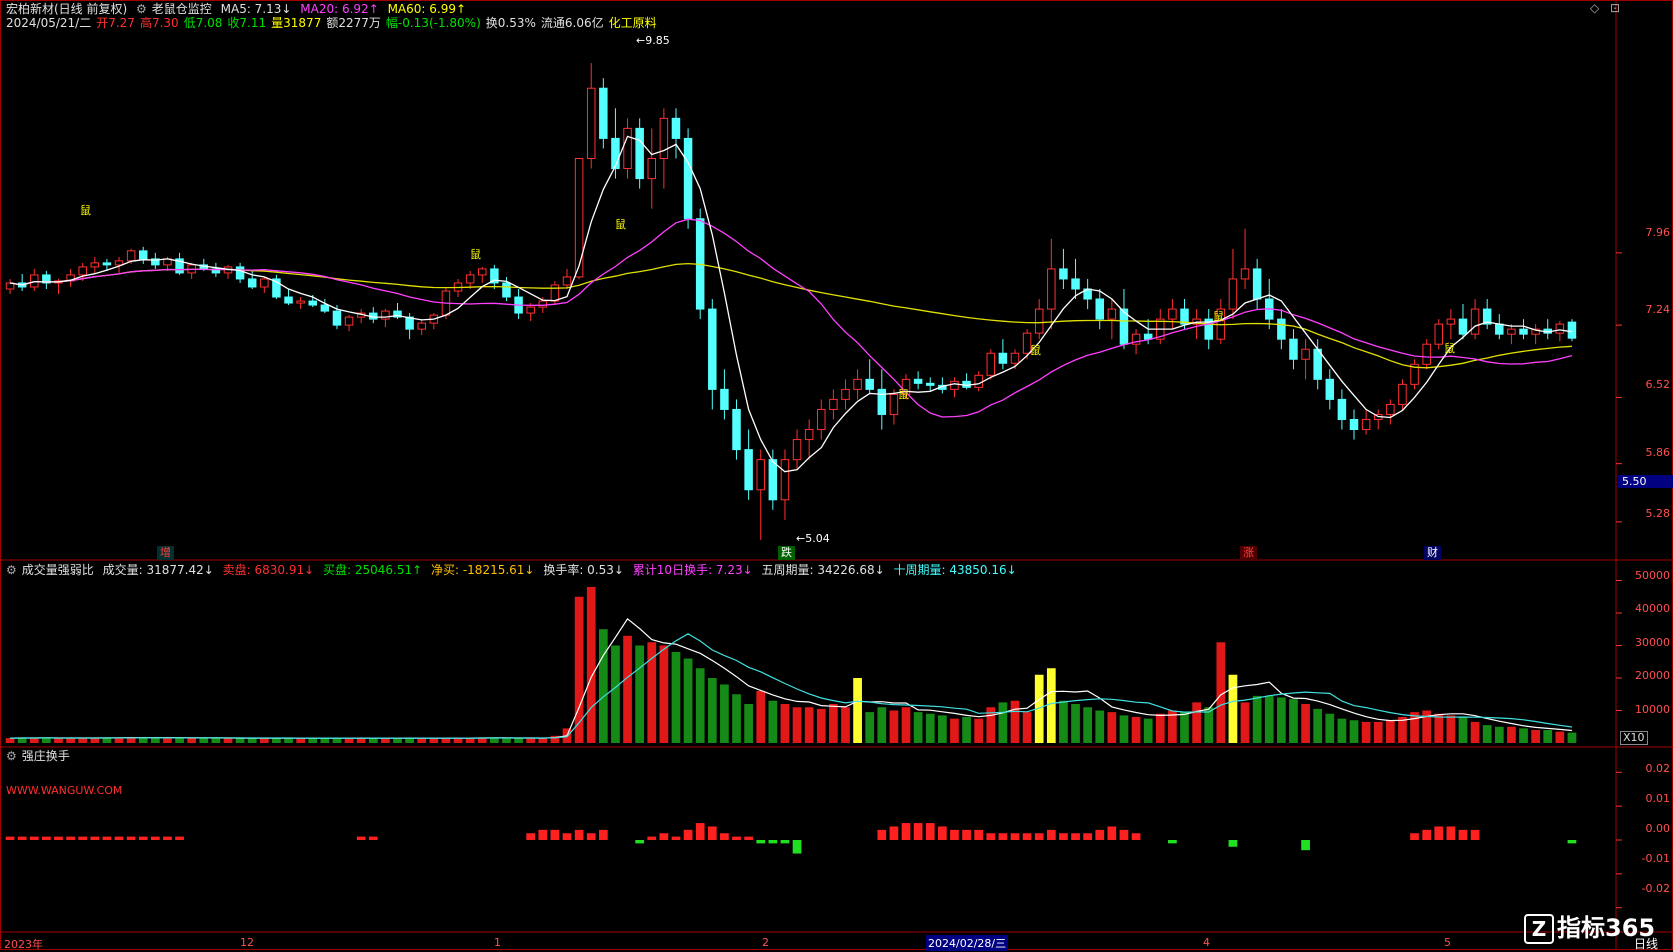 This screenshot has height=952, width=1673. I want to click on x-label: 5, so click(1447, 942).